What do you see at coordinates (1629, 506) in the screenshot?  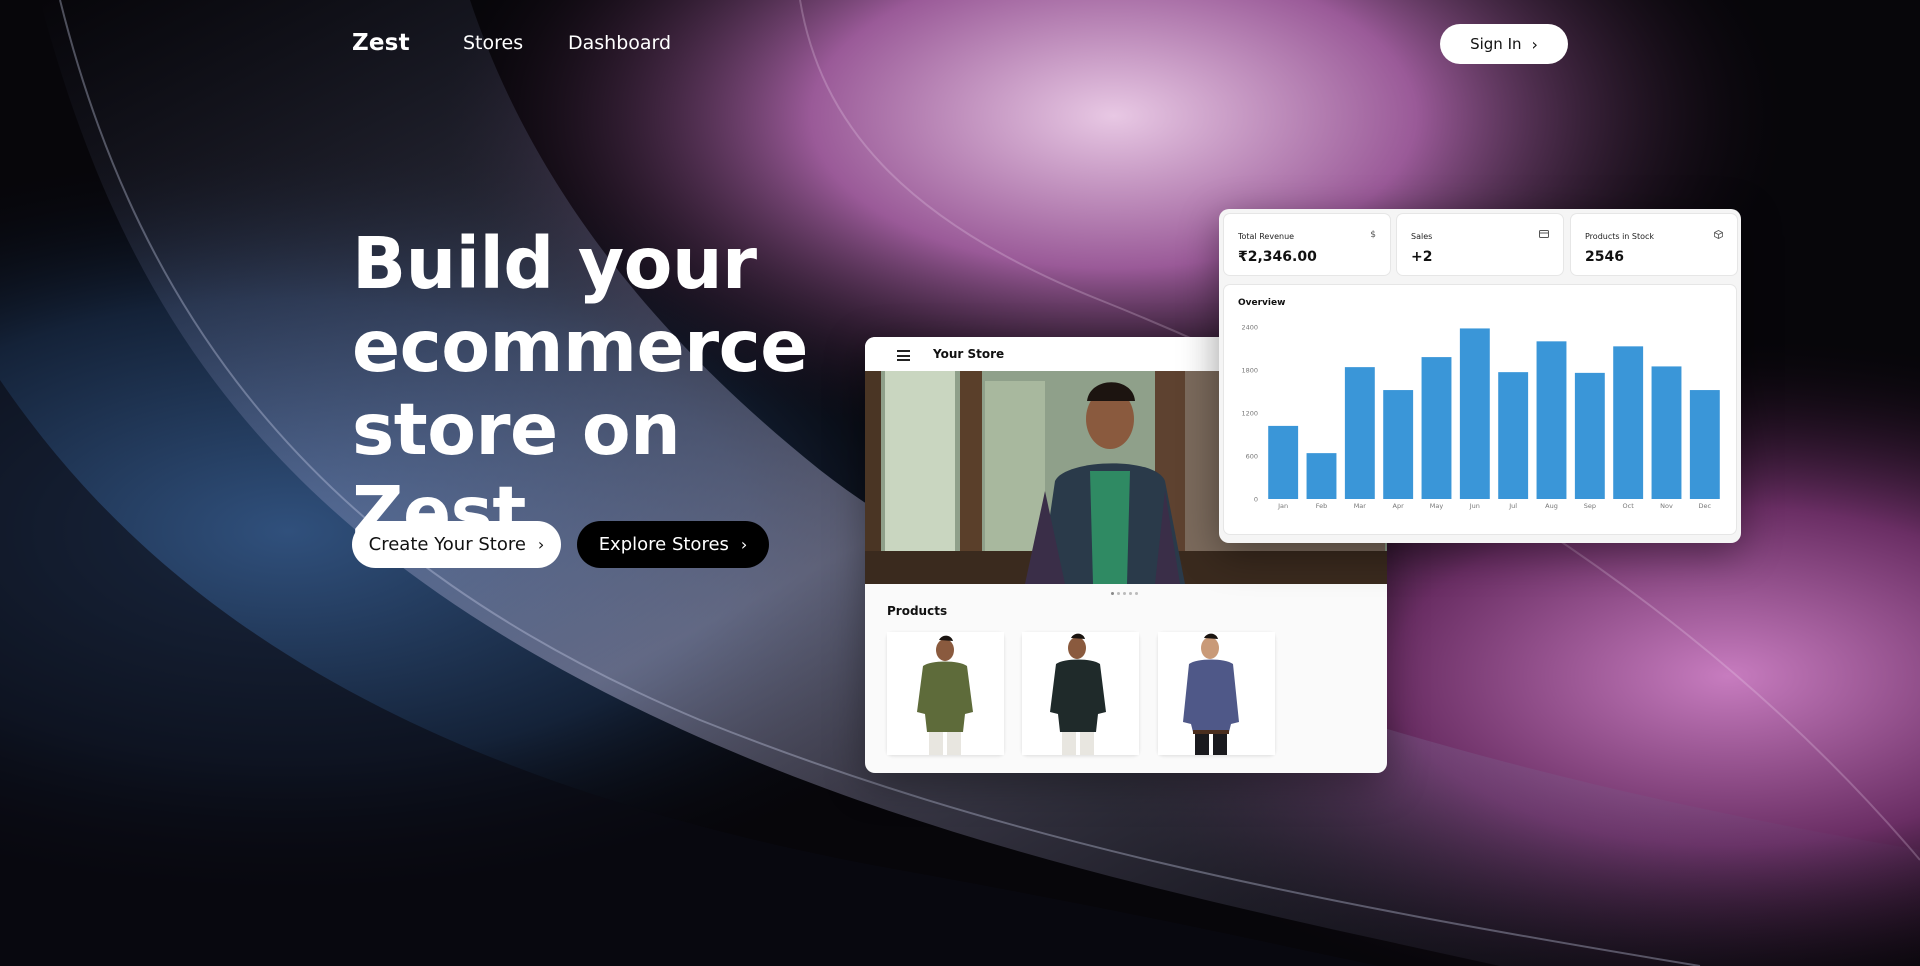 I see `x-tick-label: Oct` at bounding box center [1629, 506].